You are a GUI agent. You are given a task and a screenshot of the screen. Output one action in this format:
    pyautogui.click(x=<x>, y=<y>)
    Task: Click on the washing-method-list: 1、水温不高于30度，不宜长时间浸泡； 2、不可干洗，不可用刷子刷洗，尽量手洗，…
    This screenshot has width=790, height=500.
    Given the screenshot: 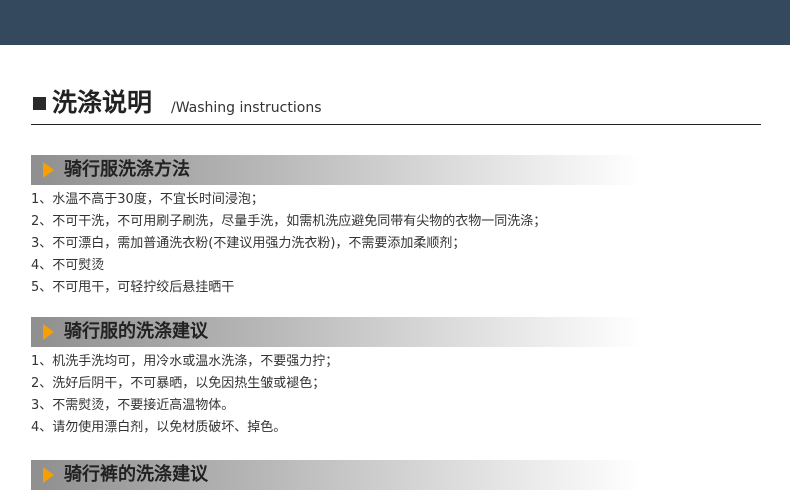 What is the action you would take?
    pyautogui.click(x=288, y=244)
    